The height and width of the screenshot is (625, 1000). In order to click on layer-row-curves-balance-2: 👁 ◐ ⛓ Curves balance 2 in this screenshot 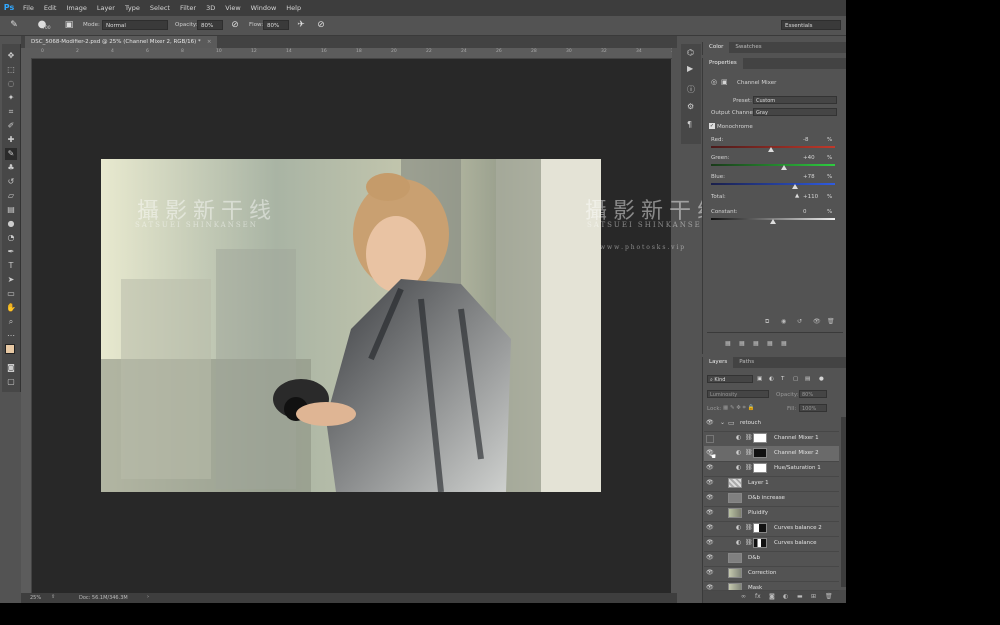, I will do `click(771, 529)`.